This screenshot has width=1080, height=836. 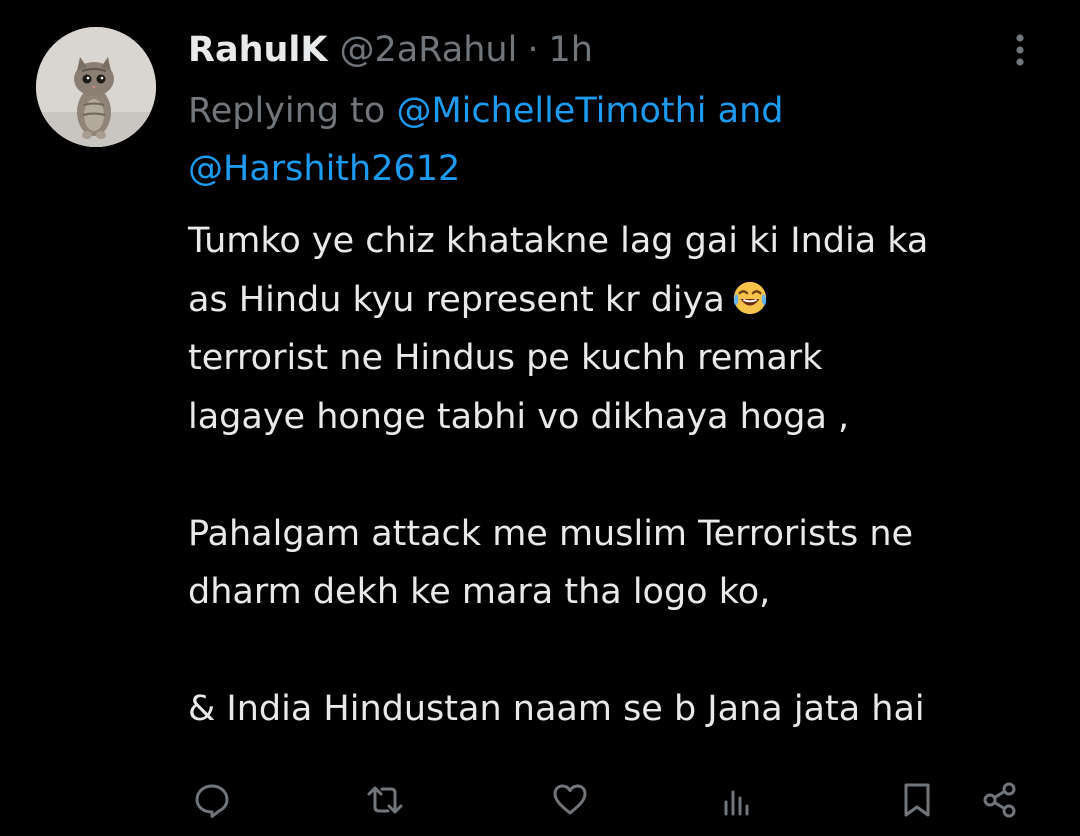 What do you see at coordinates (736, 803) in the screenshot?
I see `views-icon` at bounding box center [736, 803].